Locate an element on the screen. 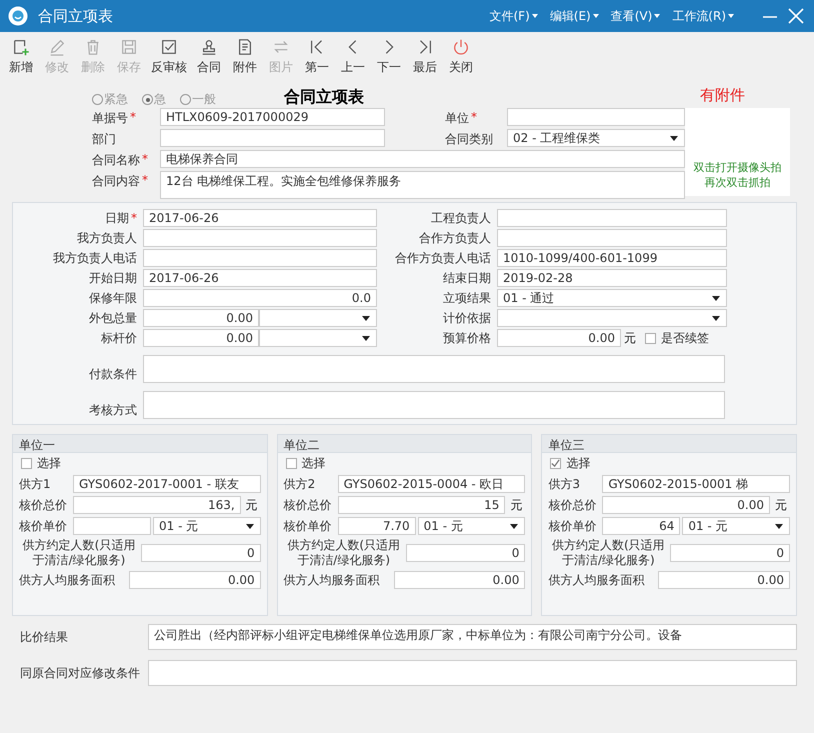 The width and height of the screenshot is (814, 733). field-label: 计价依据 is located at coordinates (467, 317).